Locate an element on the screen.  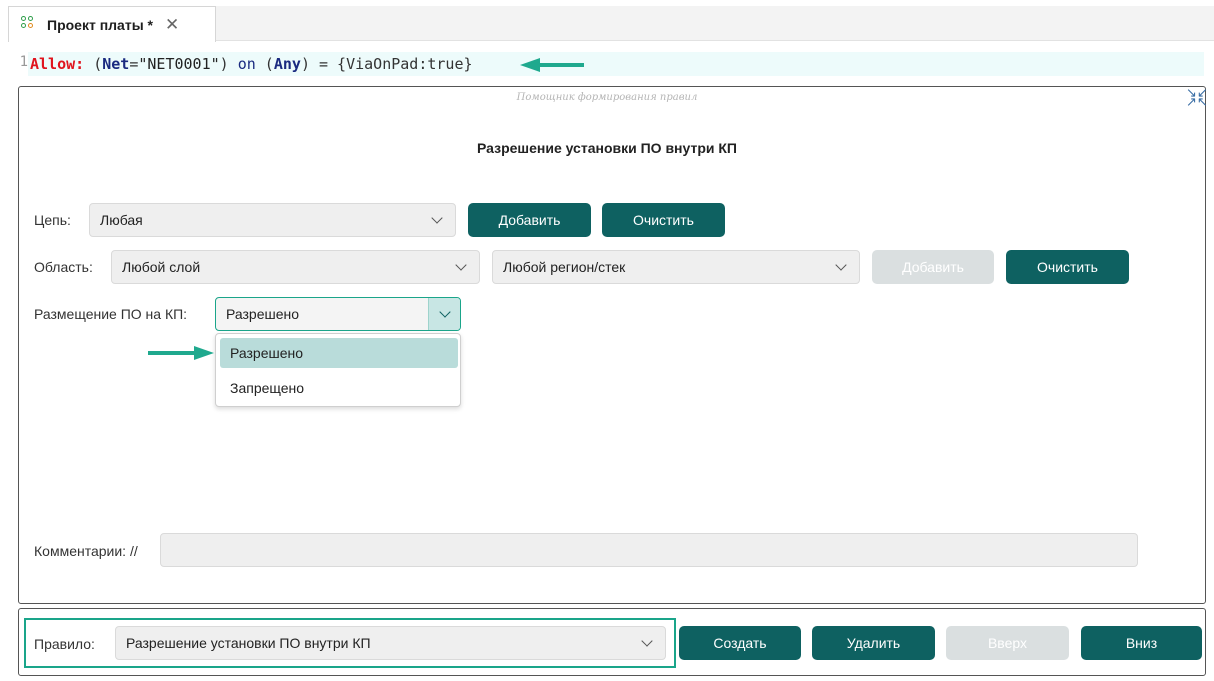
code-net-value: "NET0001" is located at coordinates (179, 64).